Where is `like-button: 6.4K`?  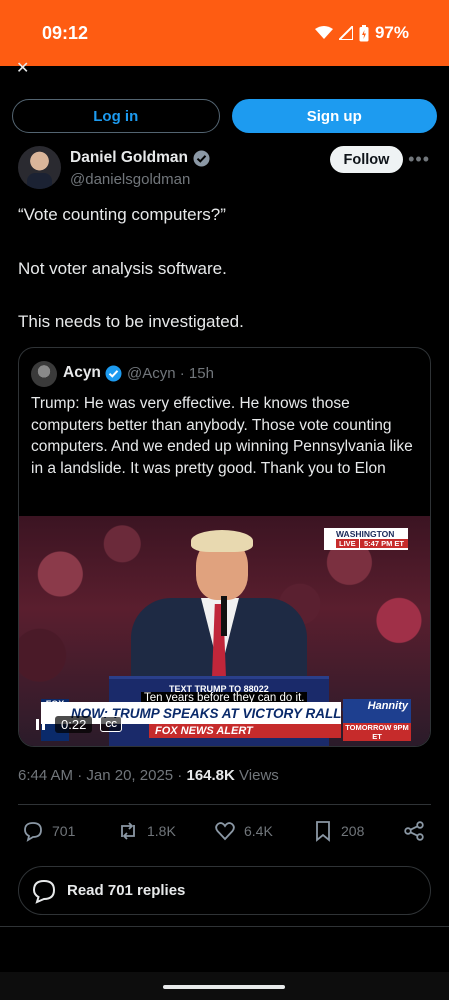
like-button: 6.4K is located at coordinates (263, 831).